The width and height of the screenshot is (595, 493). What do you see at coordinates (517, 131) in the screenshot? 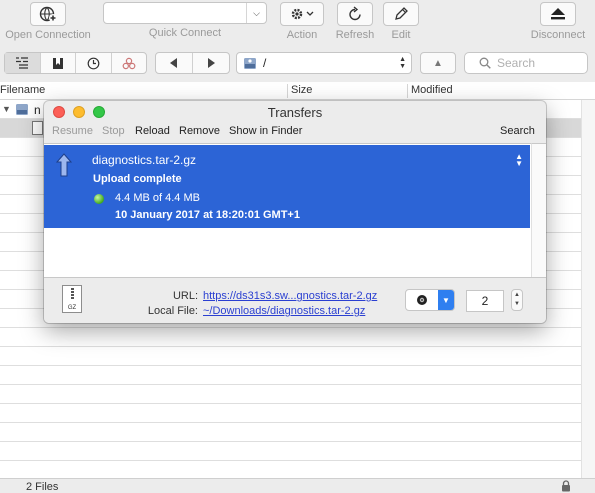
I see `transfers-search-button: Search` at bounding box center [517, 131].